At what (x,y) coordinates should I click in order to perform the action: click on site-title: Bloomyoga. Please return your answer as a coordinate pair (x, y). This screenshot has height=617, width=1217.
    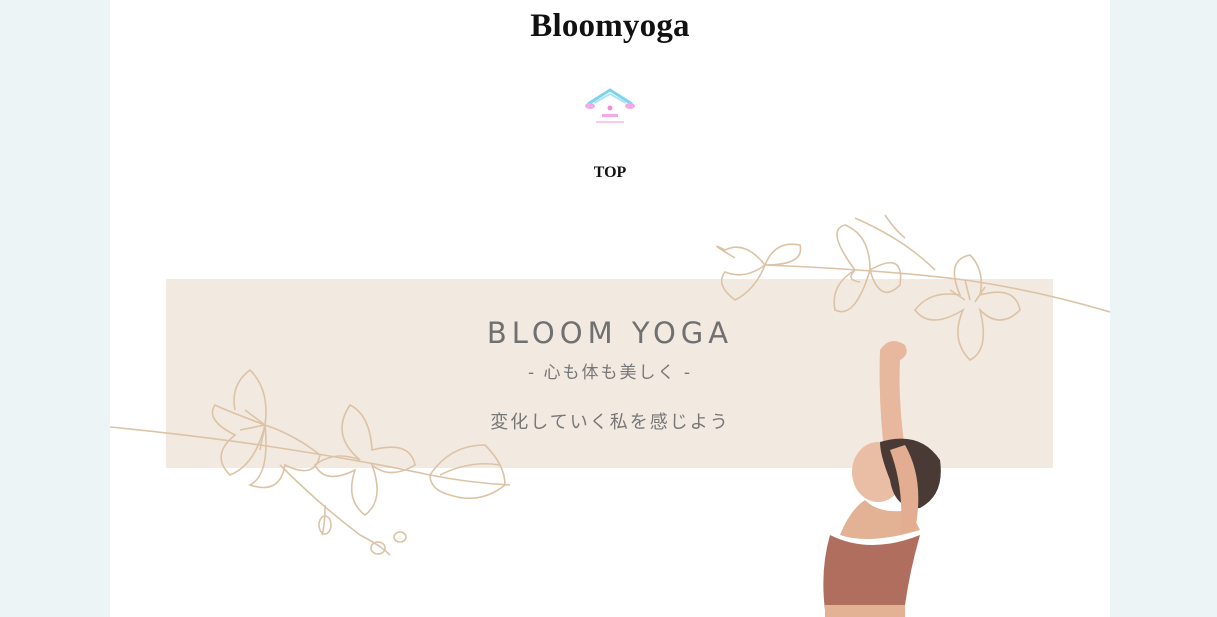
    Looking at the image, I should click on (610, 26).